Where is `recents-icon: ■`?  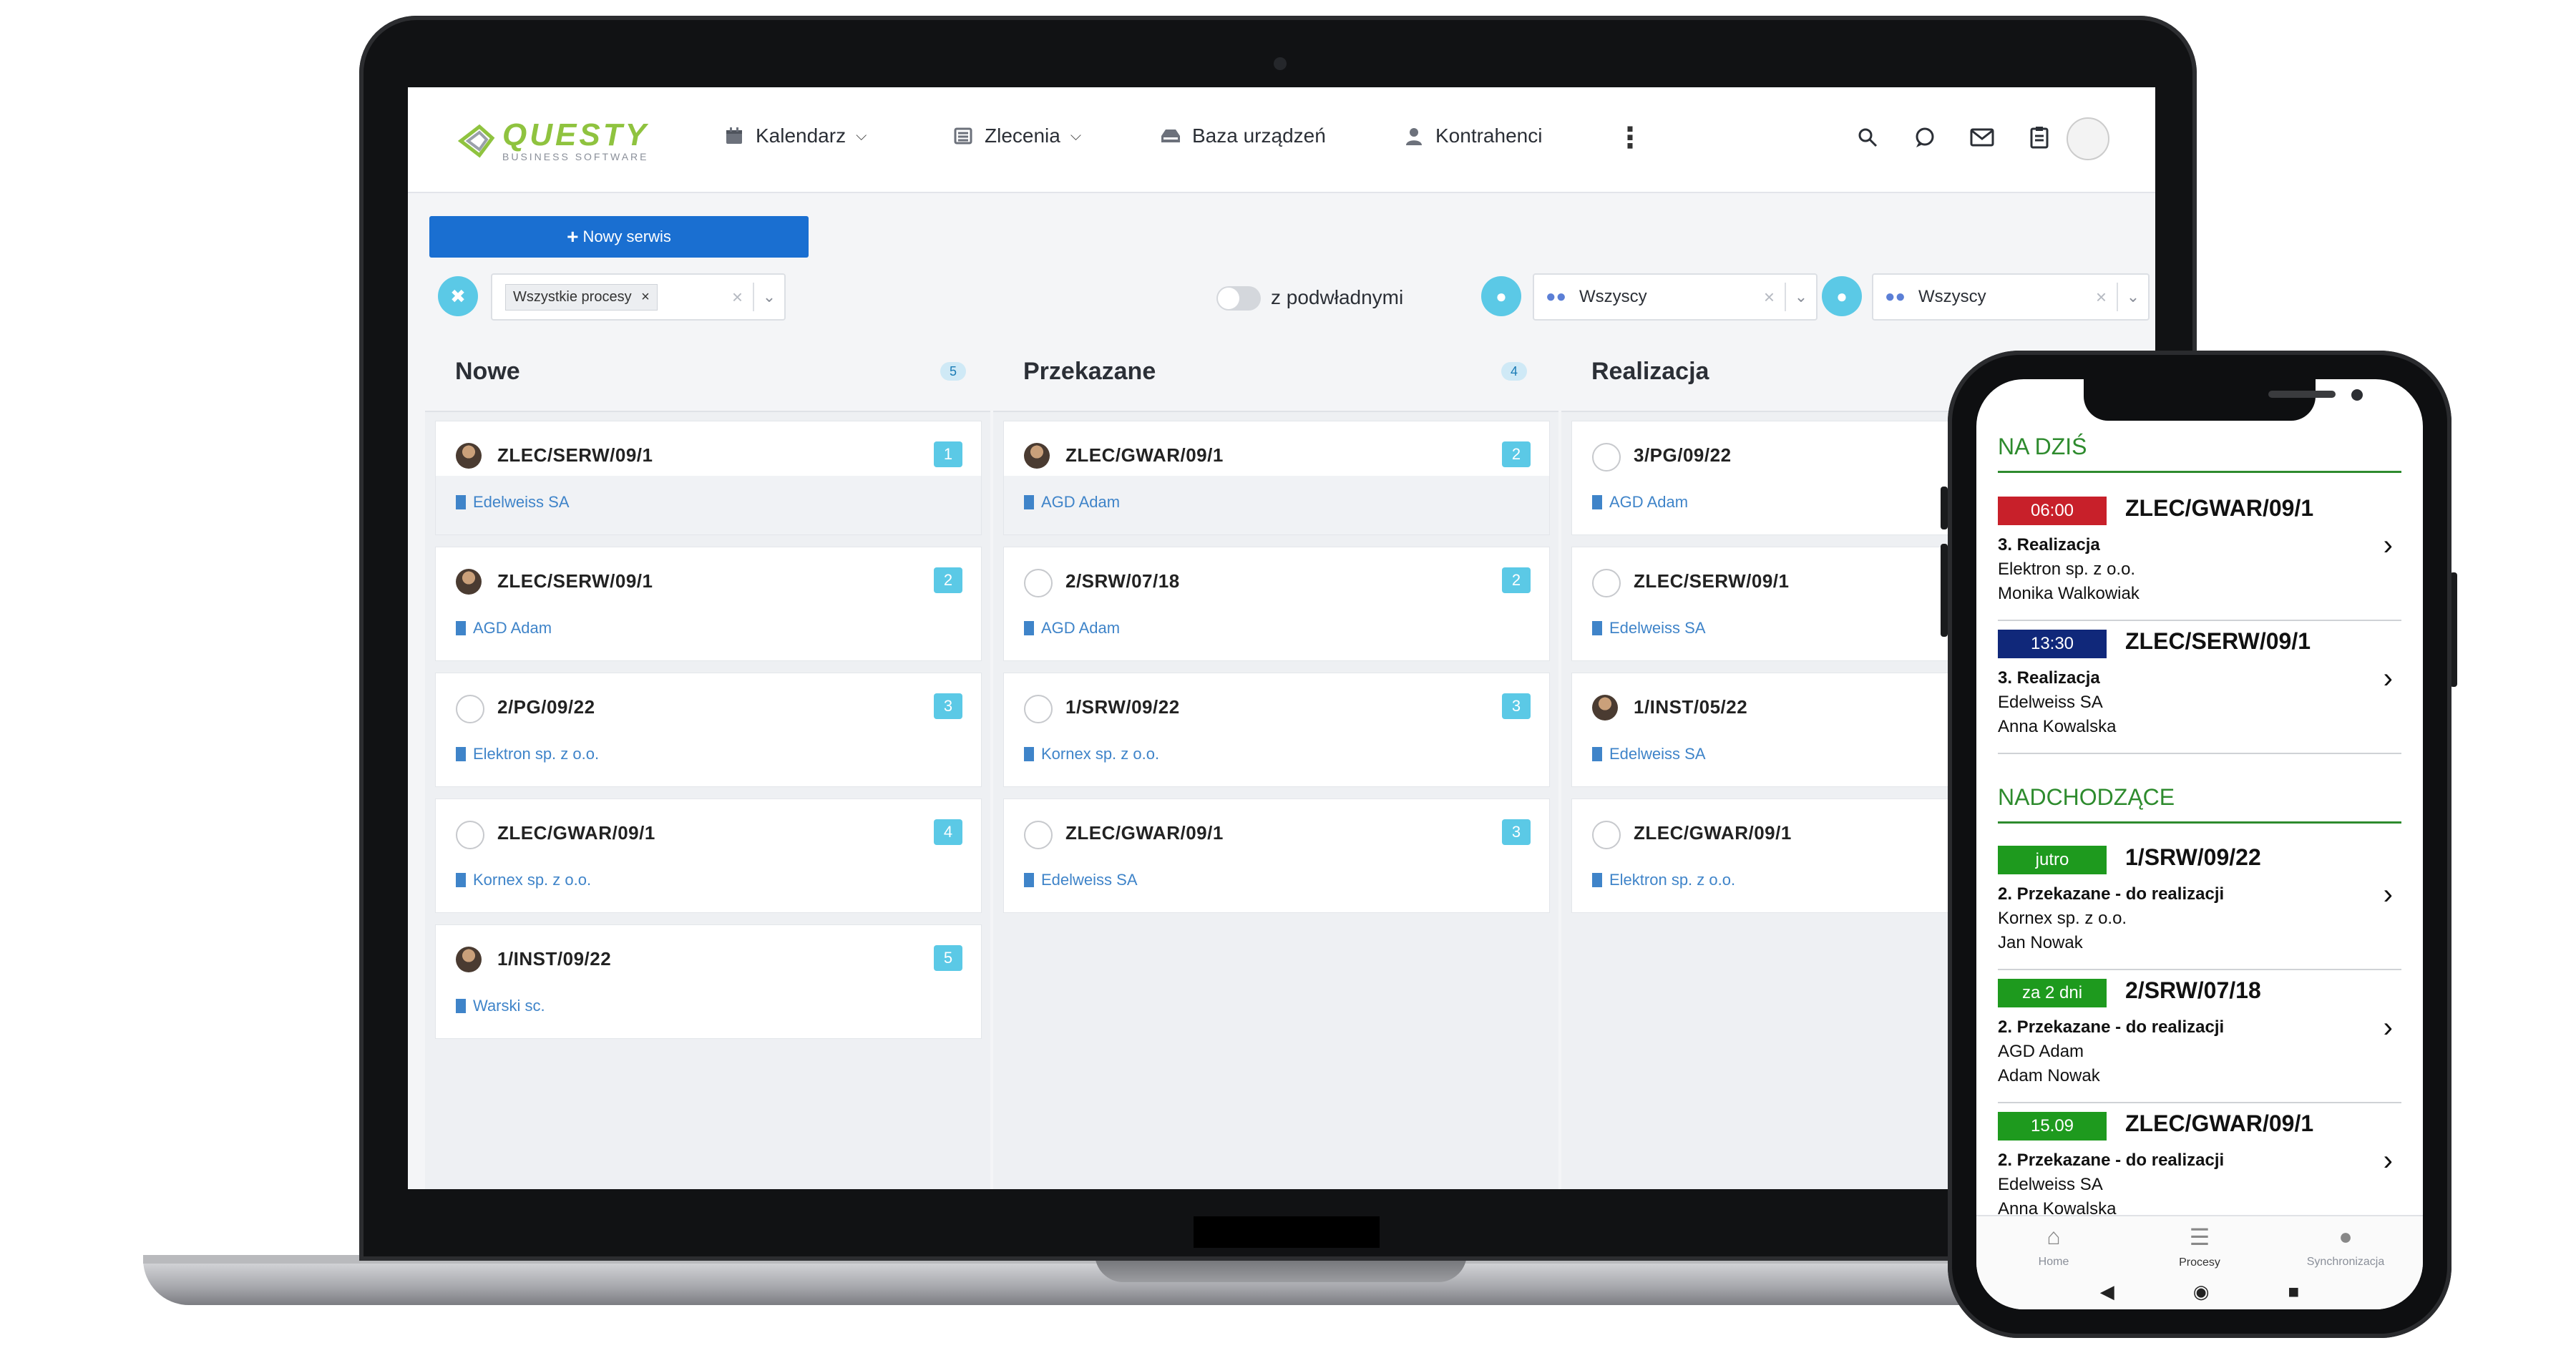
recents-icon: ■ is located at coordinates (2293, 1292).